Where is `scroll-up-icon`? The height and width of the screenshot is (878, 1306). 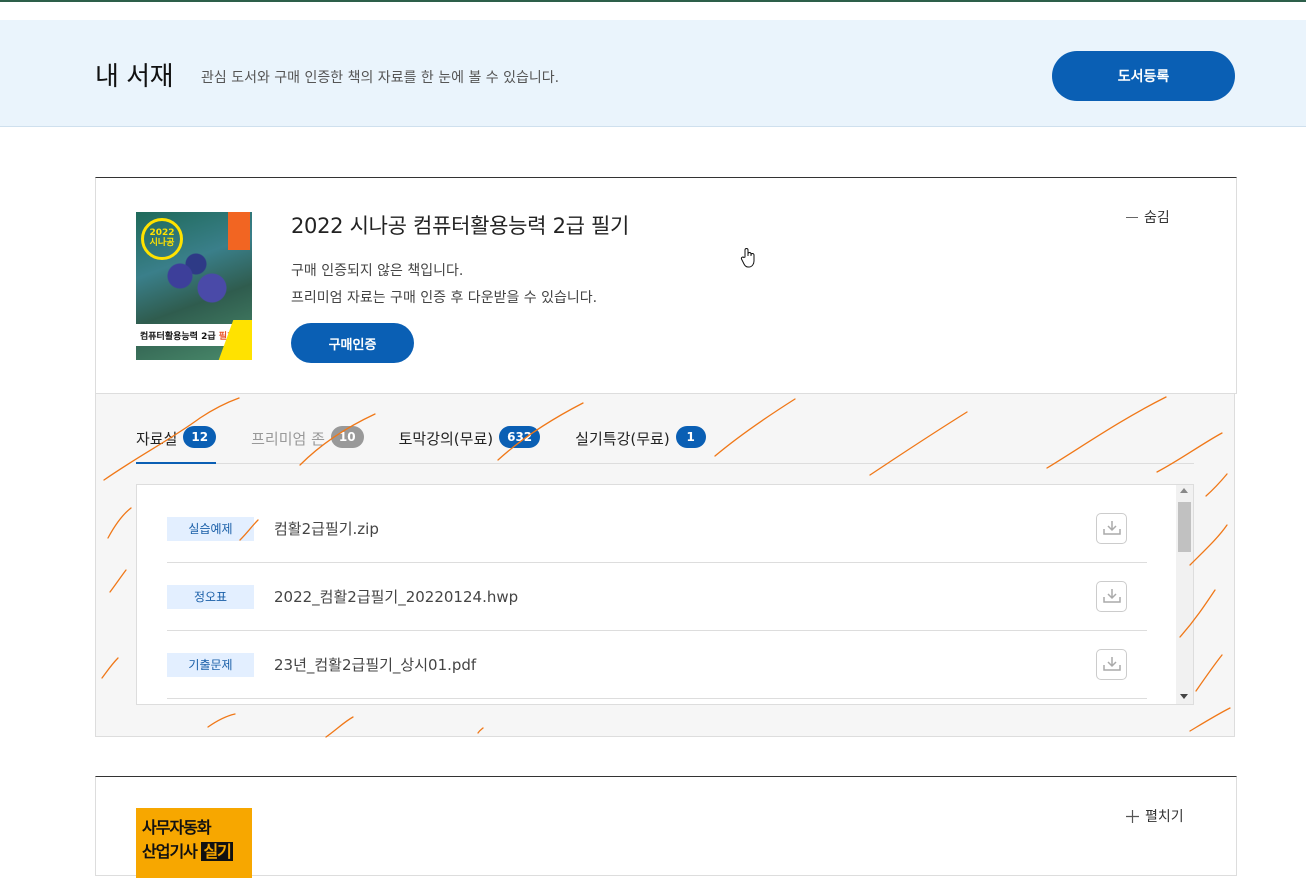
scroll-up-icon is located at coordinates (1184, 490).